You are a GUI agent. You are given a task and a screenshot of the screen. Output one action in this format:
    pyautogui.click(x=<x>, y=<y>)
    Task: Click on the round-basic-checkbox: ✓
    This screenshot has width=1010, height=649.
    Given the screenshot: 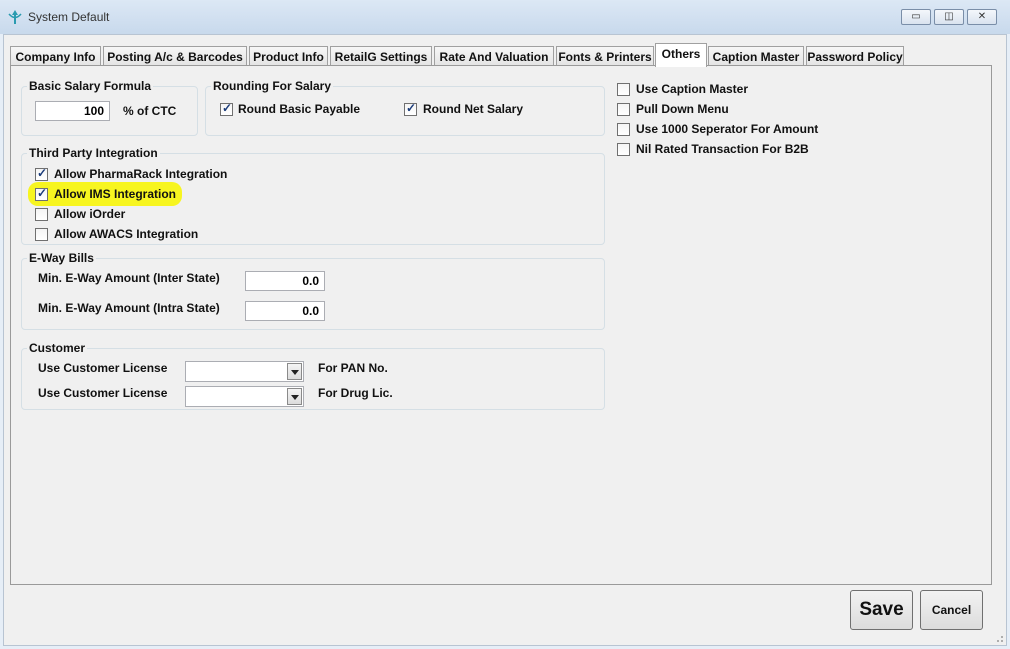 What is the action you would take?
    pyautogui.click(x=226, y=108)
    